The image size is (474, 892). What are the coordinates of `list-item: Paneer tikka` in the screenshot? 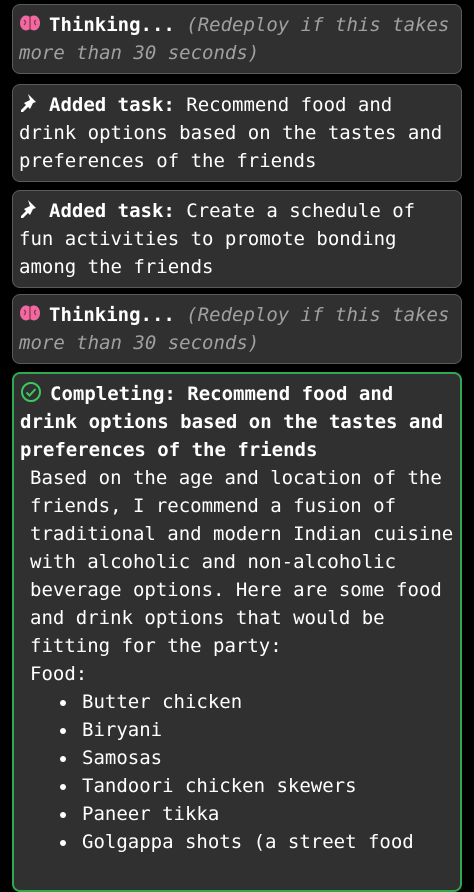 It's located at (257, 814).